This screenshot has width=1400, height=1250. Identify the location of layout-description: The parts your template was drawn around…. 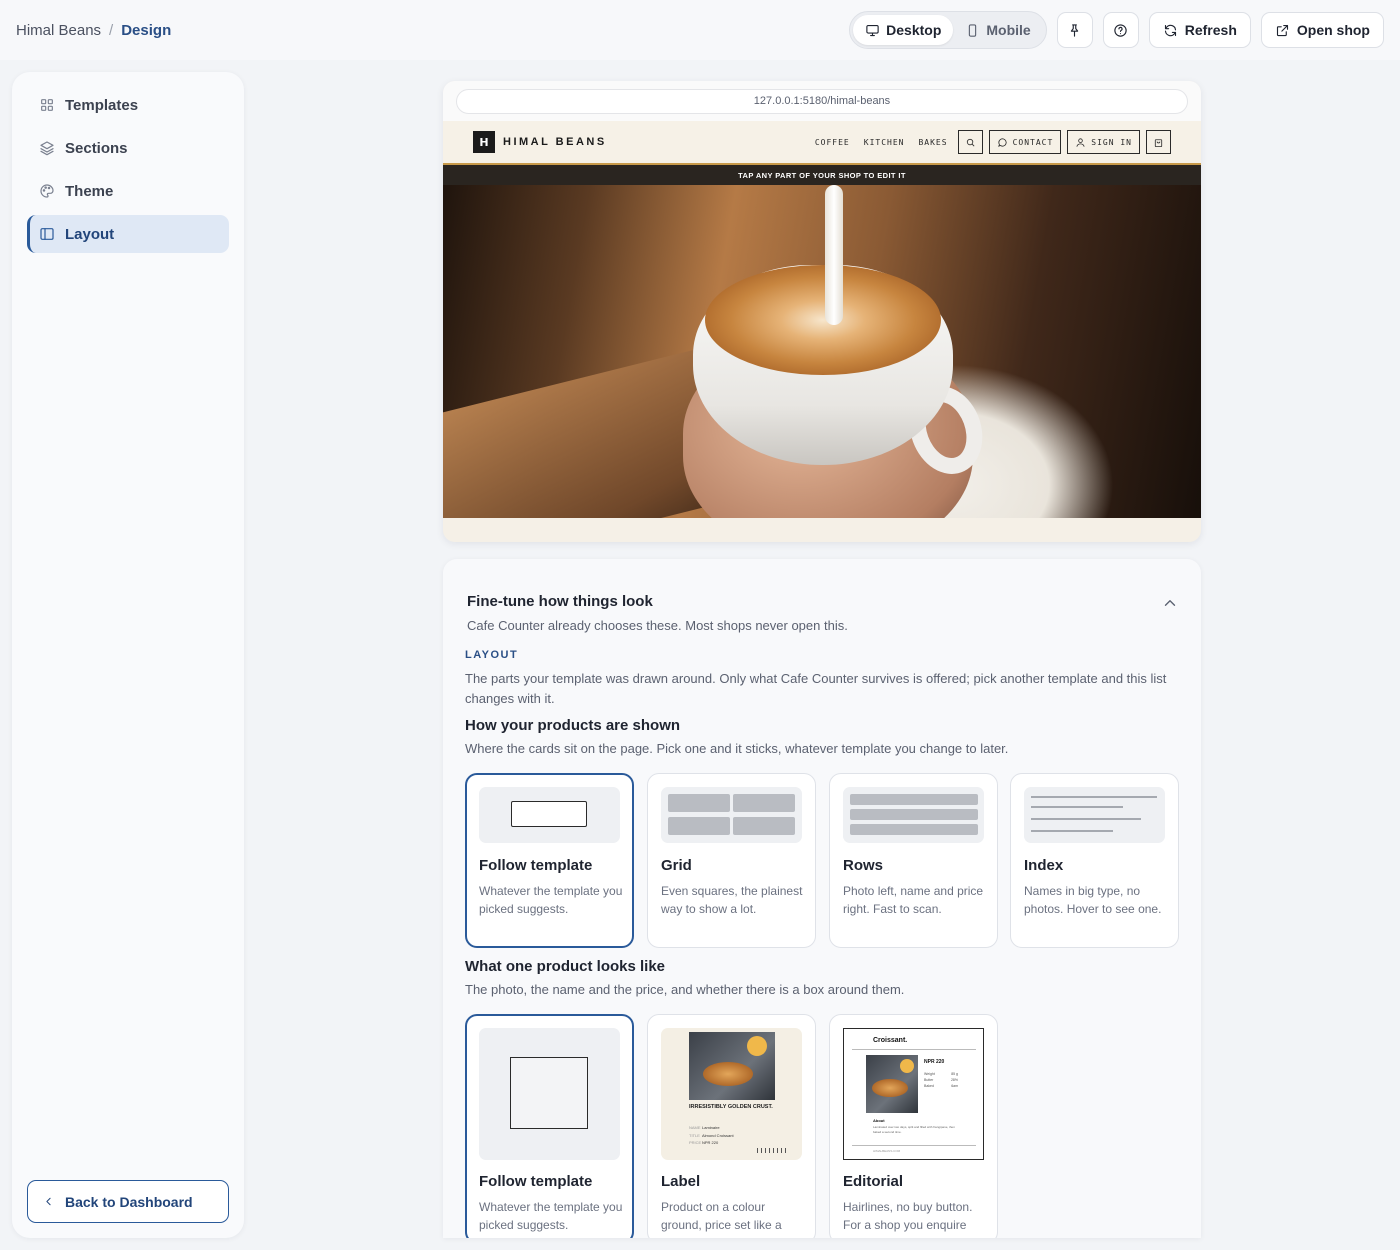
(816, 688).